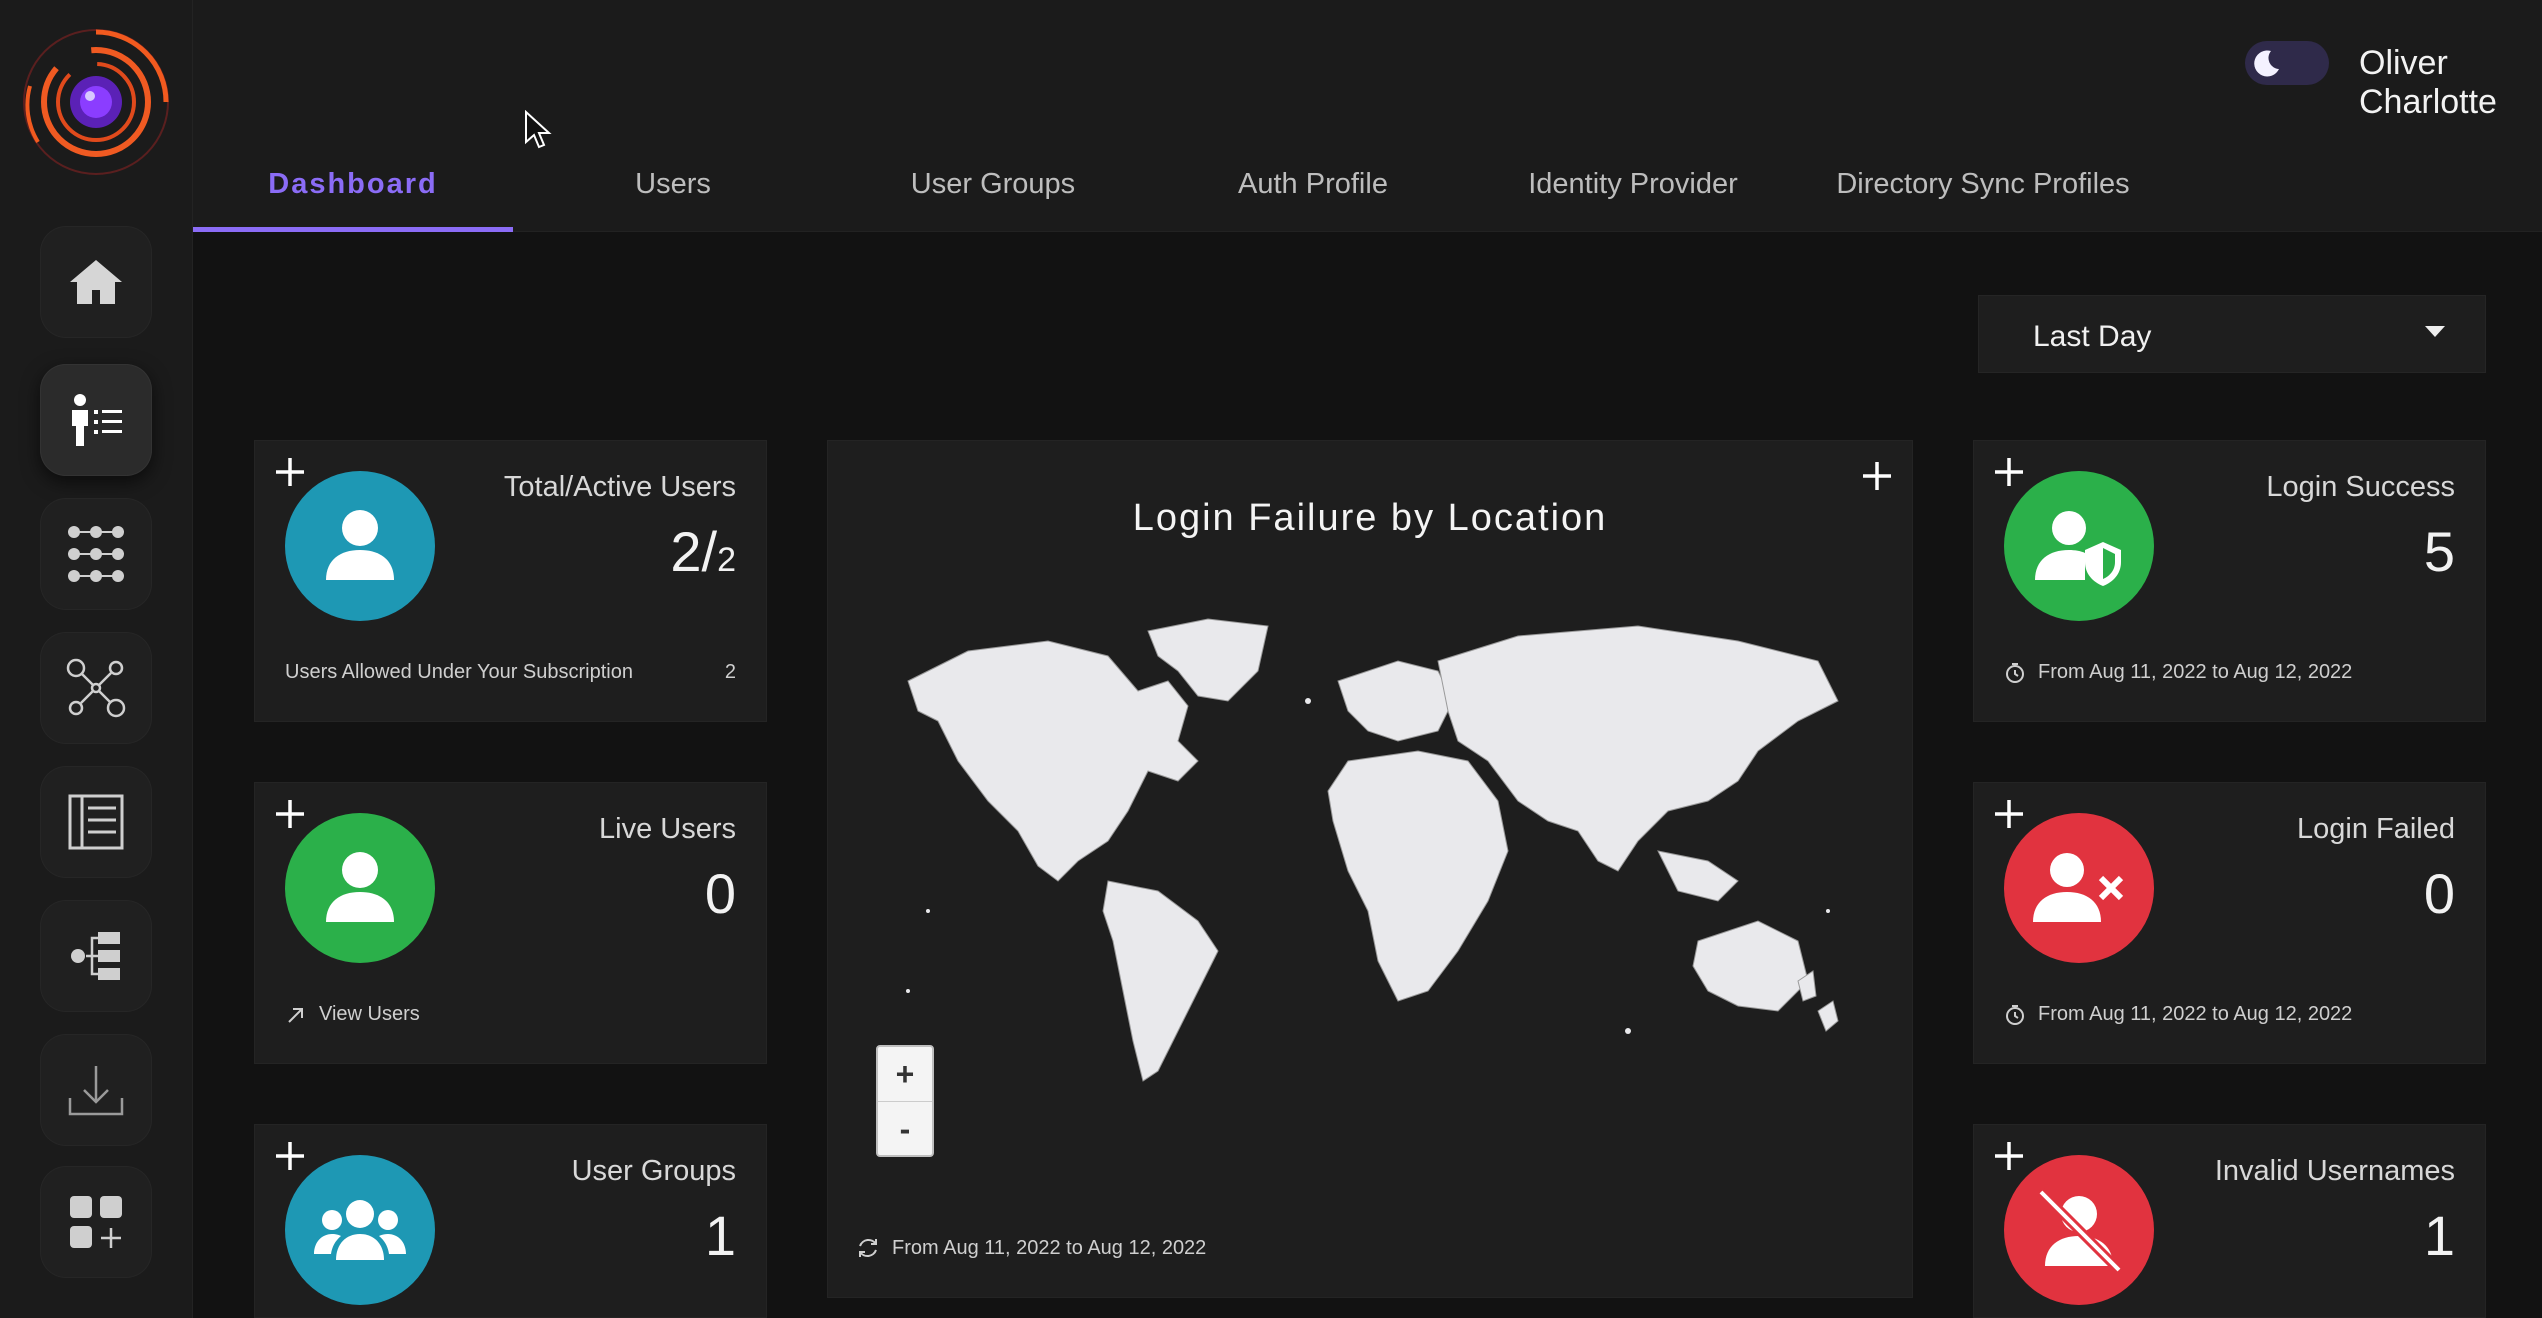  I want to click on moon-icon, so click(2266, 63).